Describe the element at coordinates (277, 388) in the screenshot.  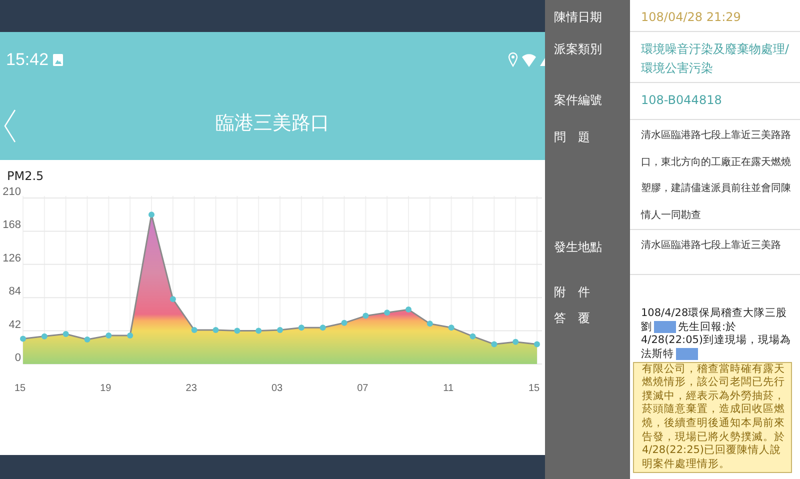
I see `x-axis-label: 03` at that location.